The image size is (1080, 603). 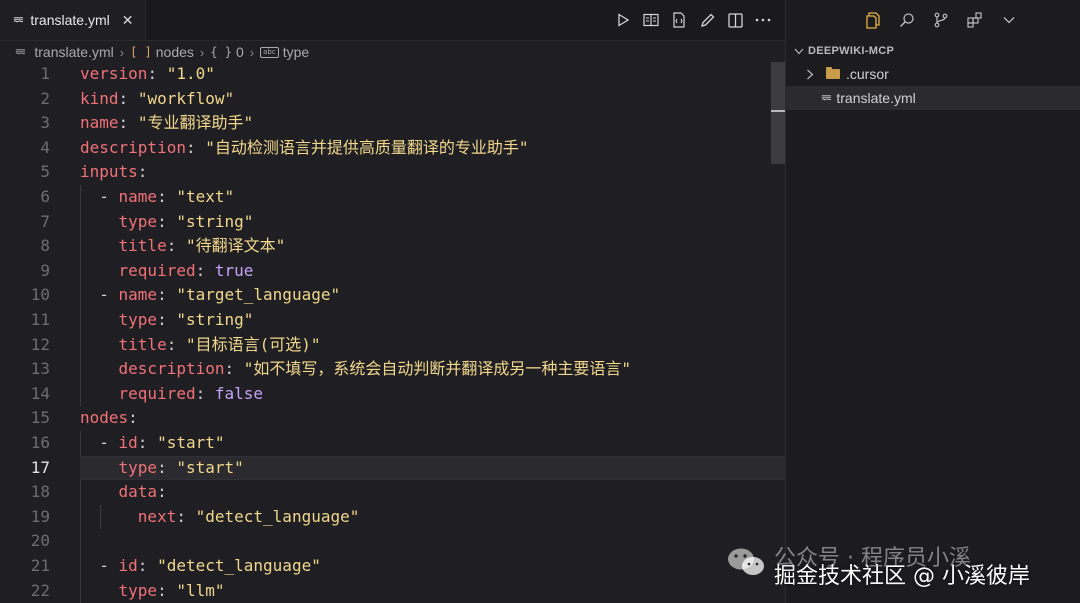 What do you see at coordinates (186, 270) in the screenshot?
I see `code-text: required: true` at bounding box center [186, 270].